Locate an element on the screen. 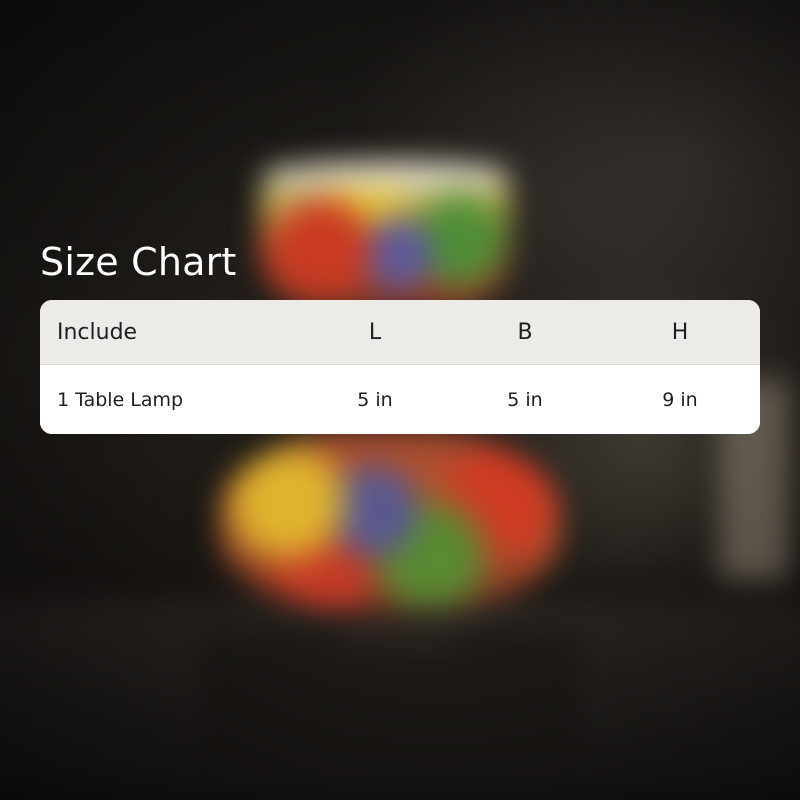  cell-height: 9 in is located at coordinates (680, 399).